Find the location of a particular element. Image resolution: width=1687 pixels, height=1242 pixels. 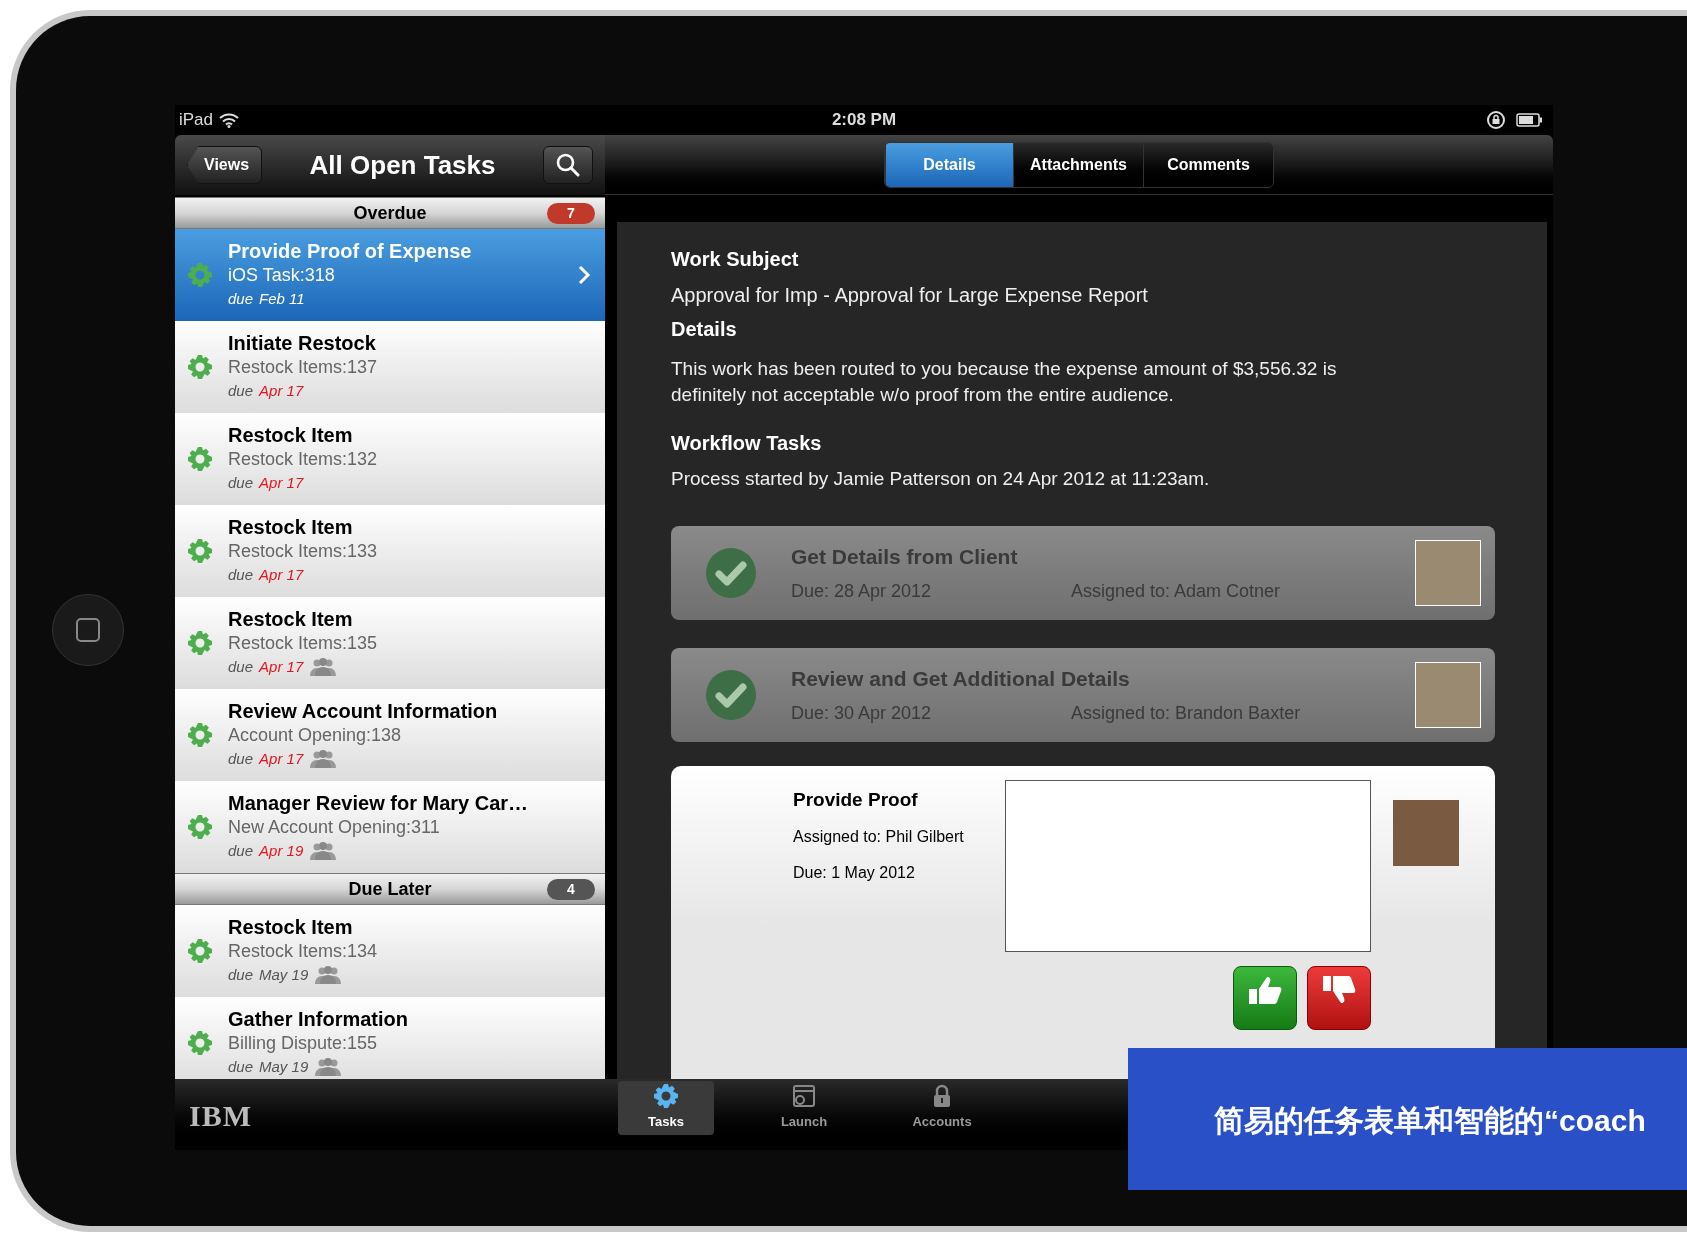

thumbs-down-icon is located at coordinates (1339, 990).